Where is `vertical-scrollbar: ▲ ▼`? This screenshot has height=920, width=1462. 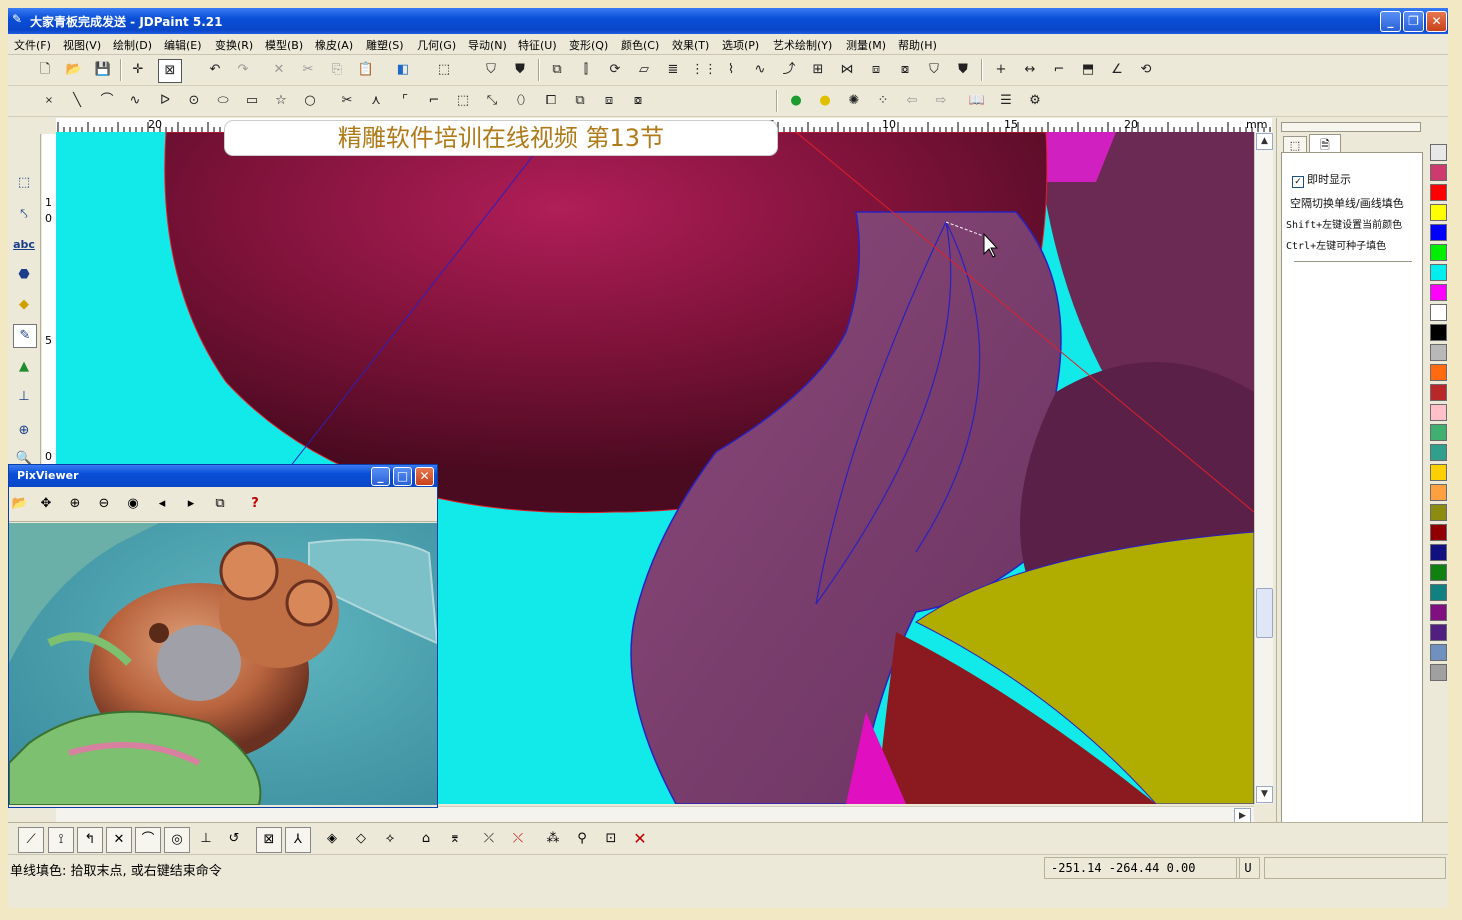 vertical-scrollbar: ▲ ▼ is located at coordinates (1263, 468).